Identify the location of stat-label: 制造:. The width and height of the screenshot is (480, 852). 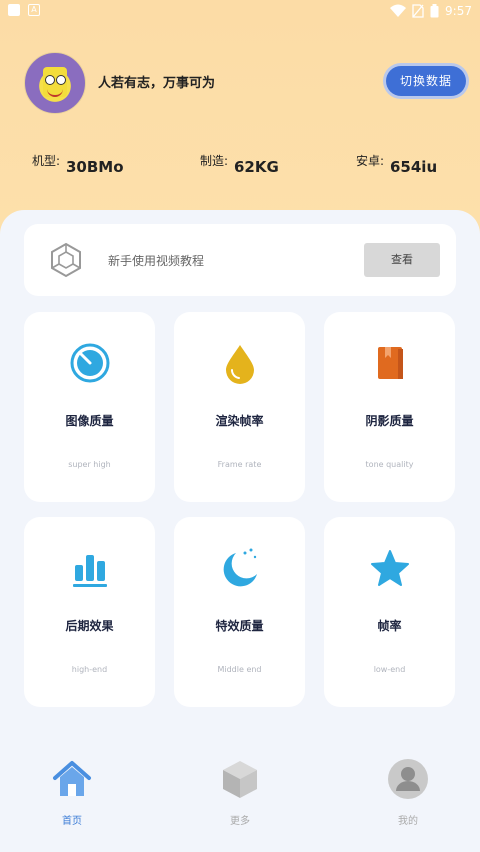
(214, 161).